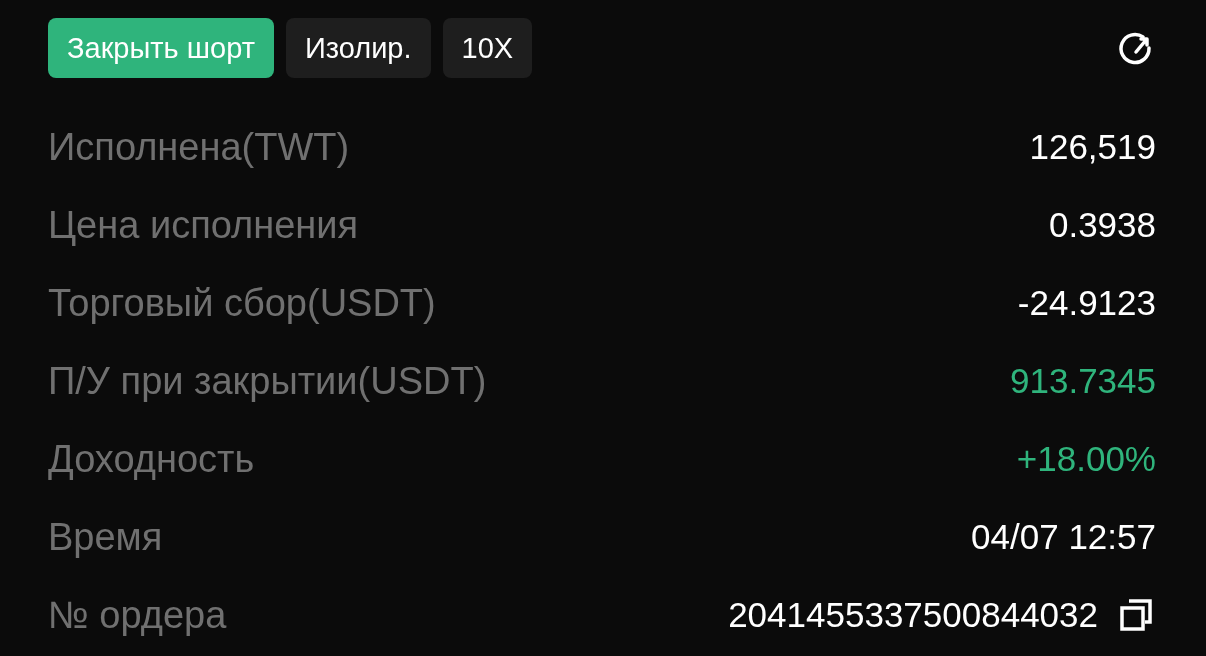 Image resolution: width=1206 pixels, height=656 pixels. Describe the element at coordinates (151, 459) in the screenshot. I see `field-label: Доходность` at that location.